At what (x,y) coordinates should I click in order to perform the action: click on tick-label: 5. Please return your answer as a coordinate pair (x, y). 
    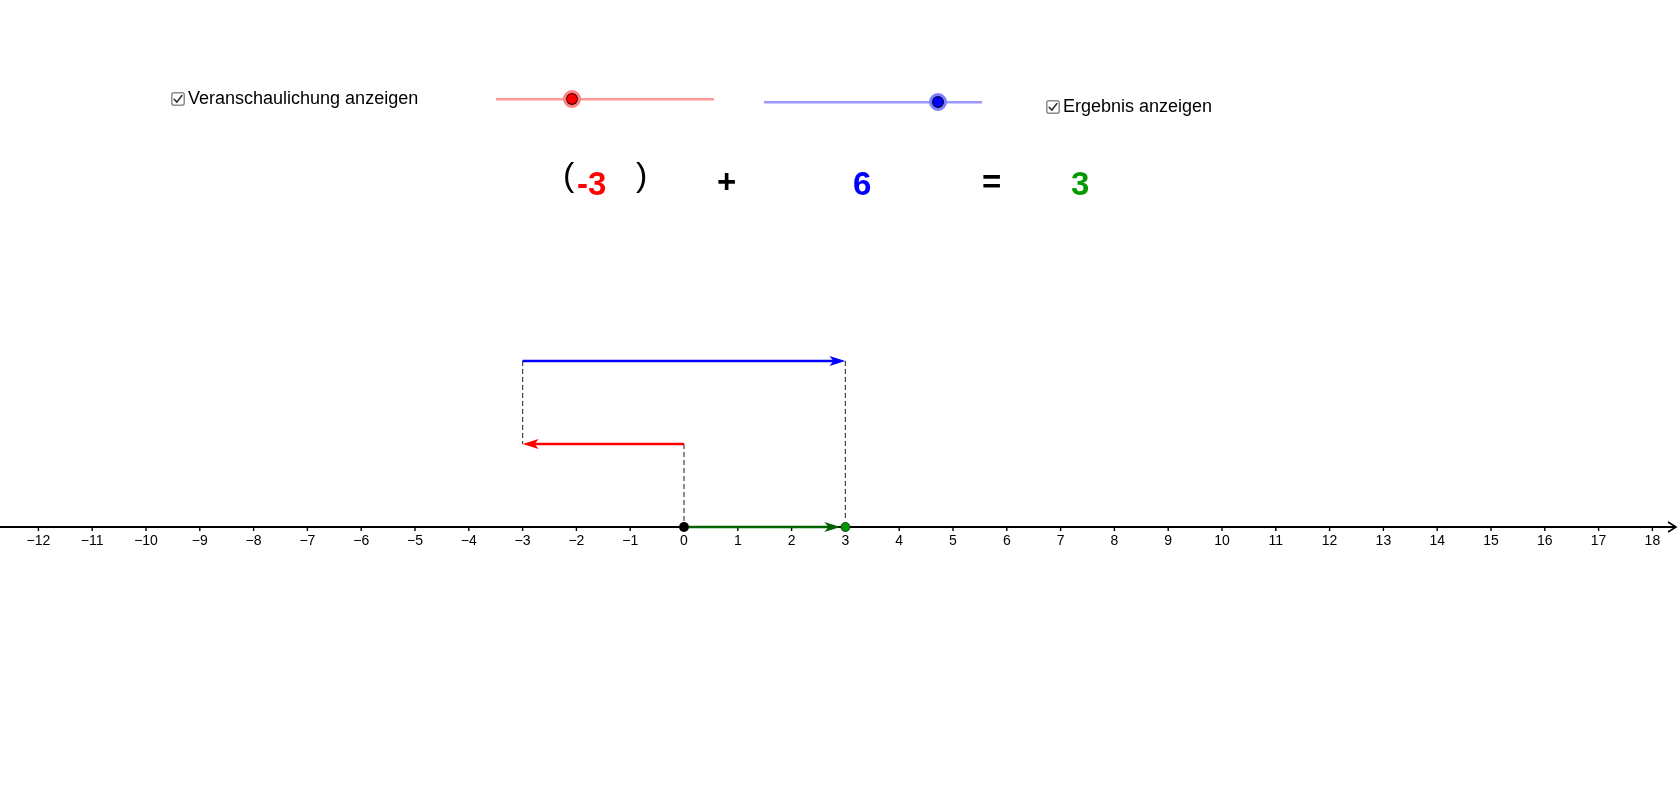
    Looking at the image, I should click on (953, 540).